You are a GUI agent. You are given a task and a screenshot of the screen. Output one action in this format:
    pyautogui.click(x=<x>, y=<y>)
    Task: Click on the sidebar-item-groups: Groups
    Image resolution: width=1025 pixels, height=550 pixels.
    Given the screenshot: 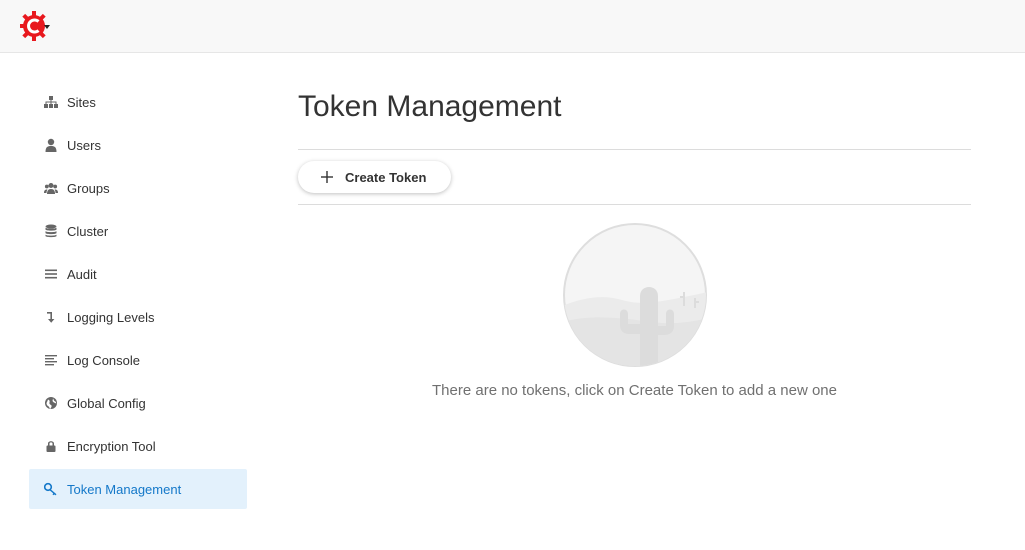 What is the action you would take?
    pyautogui.click(x=138, y=188)
    